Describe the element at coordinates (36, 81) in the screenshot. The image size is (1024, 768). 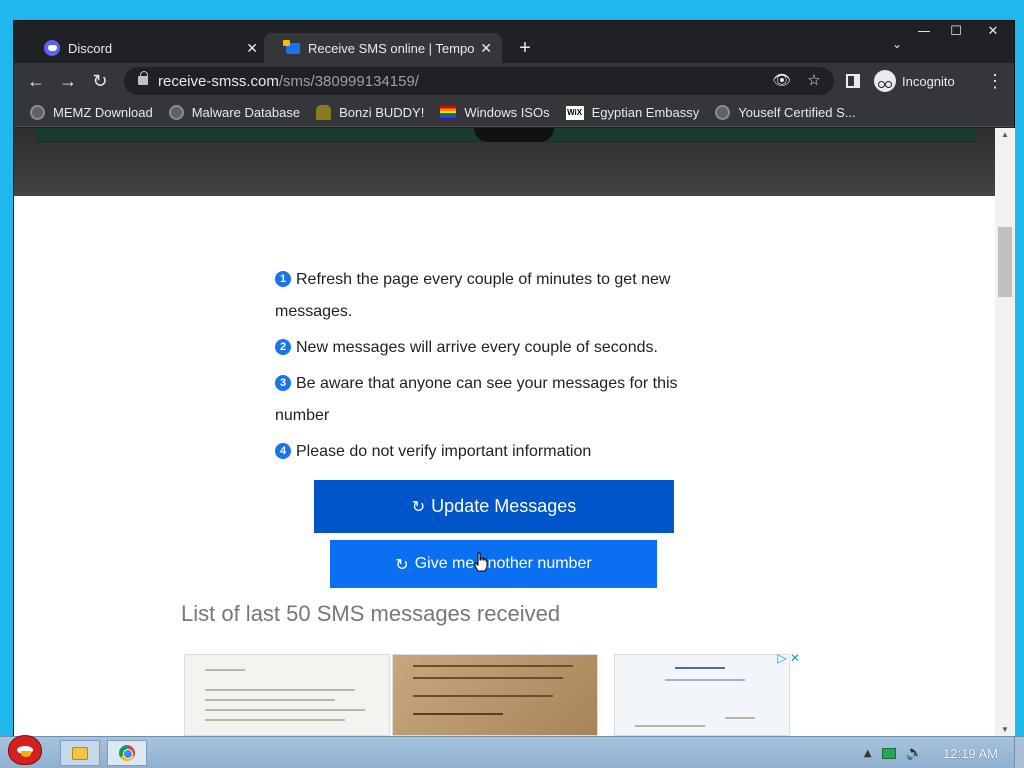
I see `back-button: ←` at that location.